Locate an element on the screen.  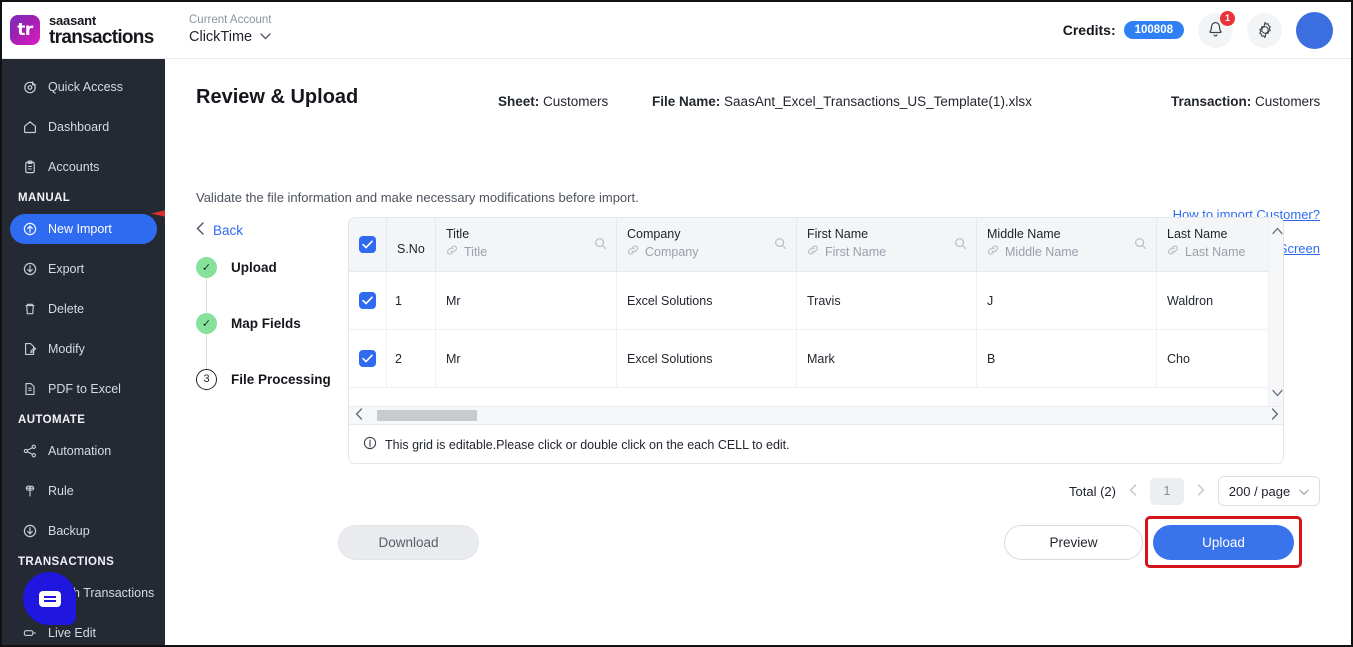
scroll-right-icon is located at coordinates (1275, 416).